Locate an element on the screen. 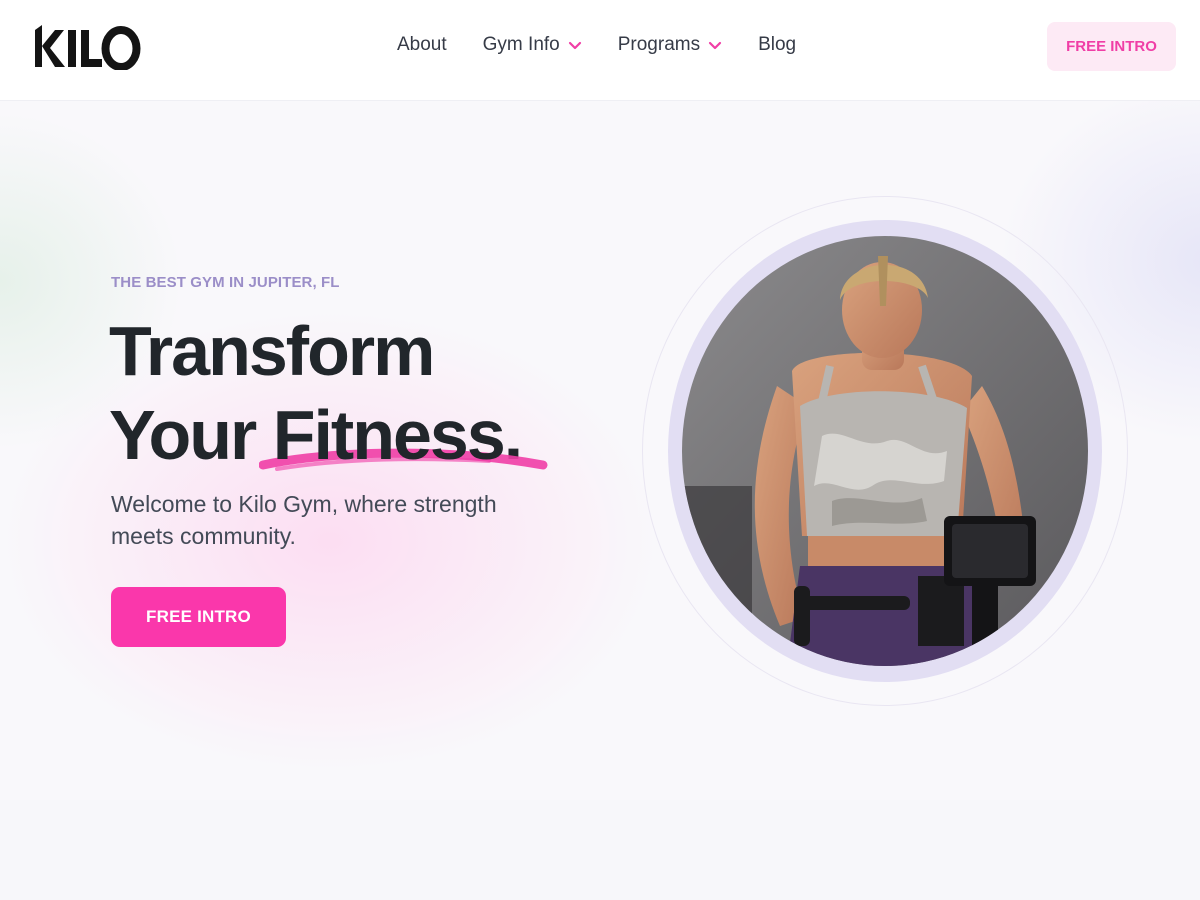 The width and height of the screenshot is (1200, 900). hero-headline: Transform Your Fitness. is located at coordinates (328, 393).